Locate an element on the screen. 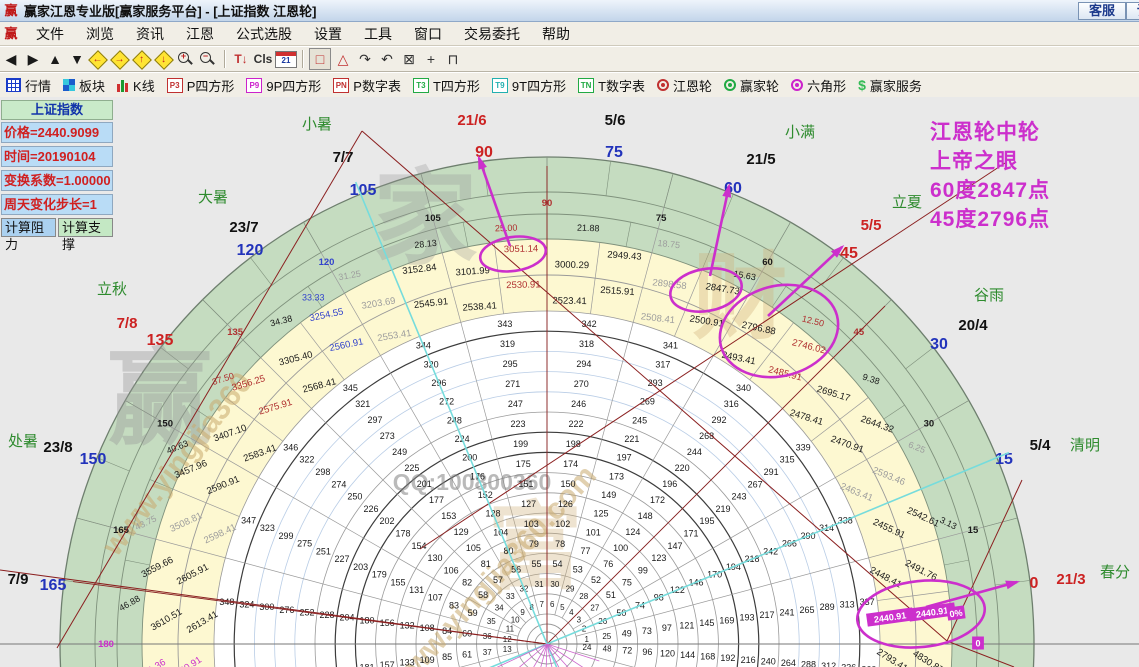 The image size is (1139, 667). page-down-button: ▼ is located at coordinates (77, 59).